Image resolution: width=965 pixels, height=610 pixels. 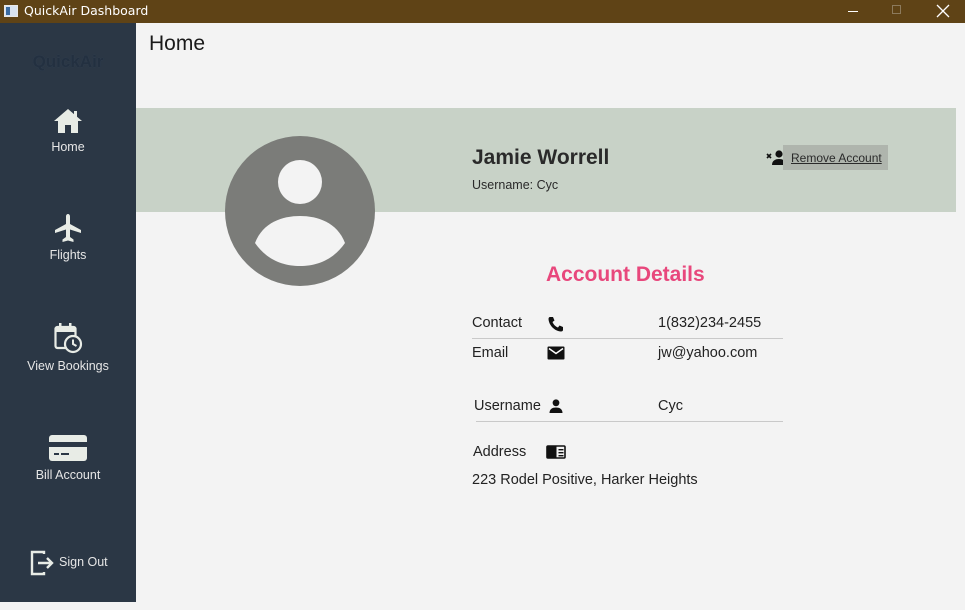 I want to click on username-value: Cyc, so click(x=670, y=406).